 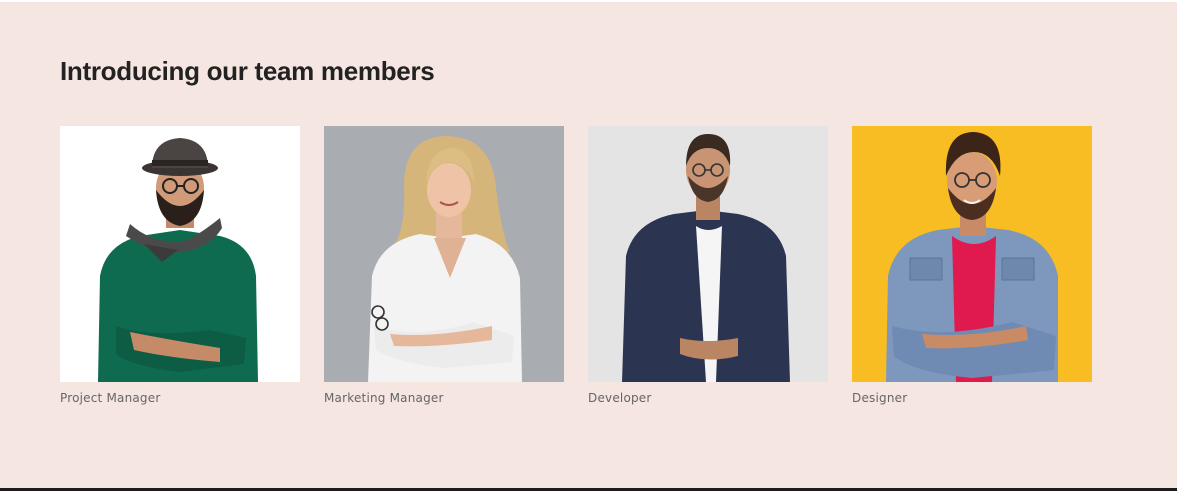 I want to click on team-member-card: Marketing Manager, so click(x=444, y=265).